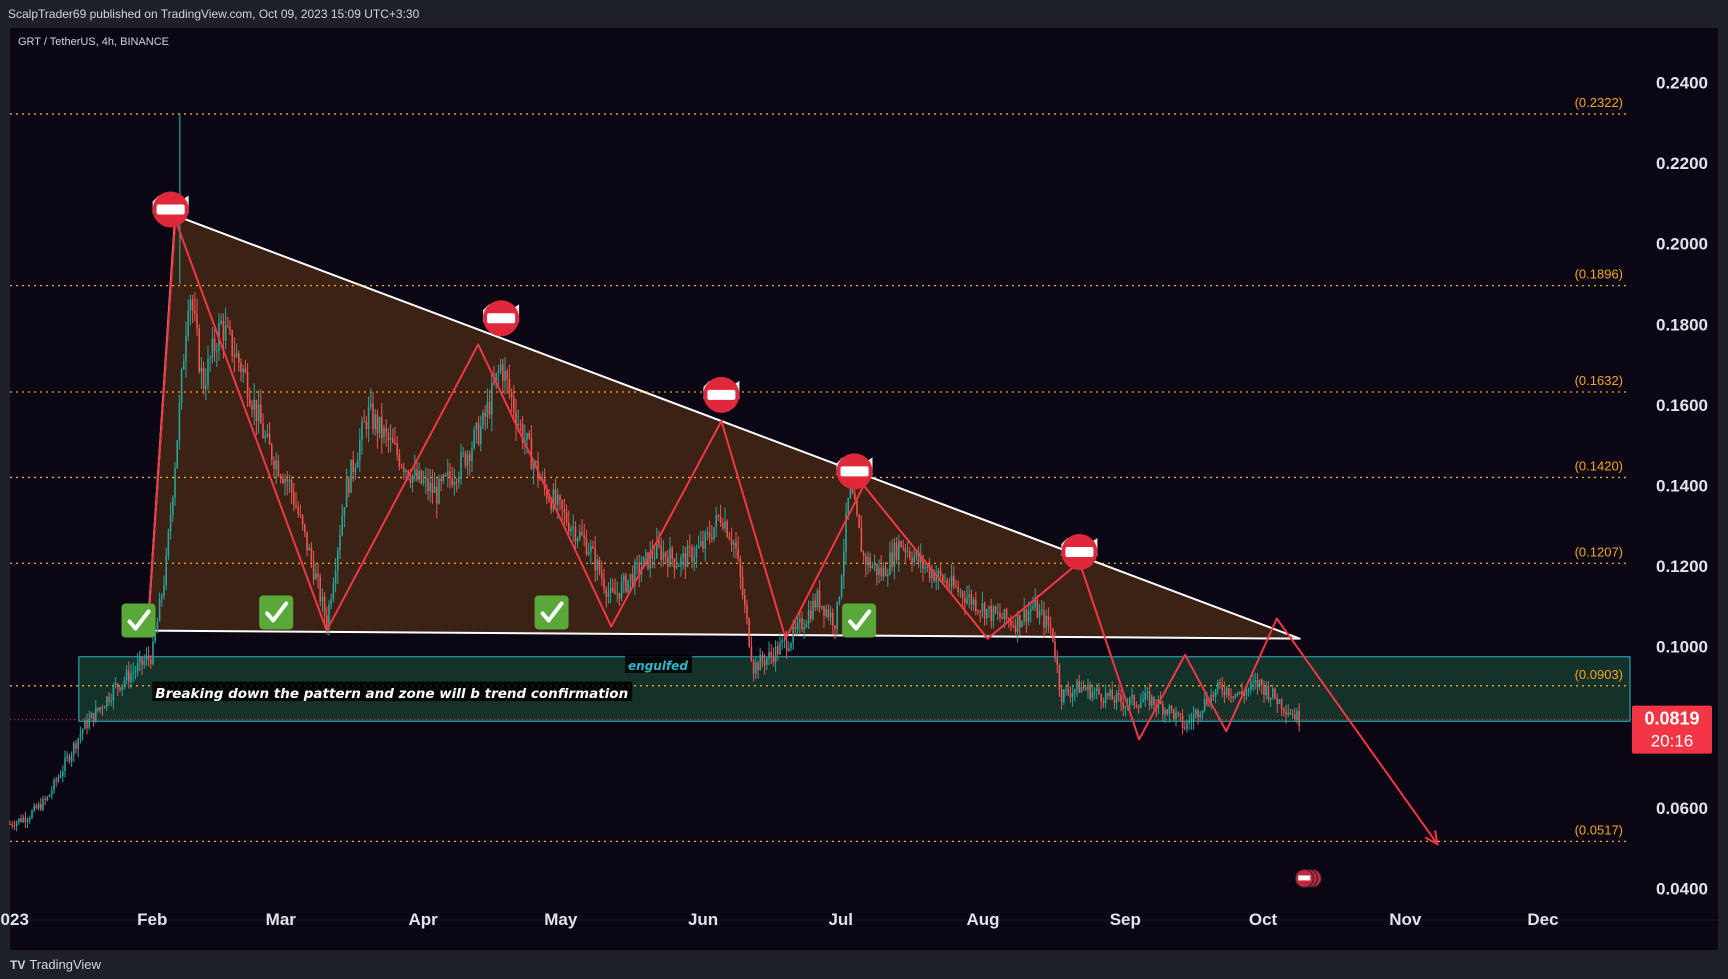 Image resolution: width=1728 pixels, height=979 pixels. I want to click on price-axis-tick: 0.1000, so click(1682, 647).